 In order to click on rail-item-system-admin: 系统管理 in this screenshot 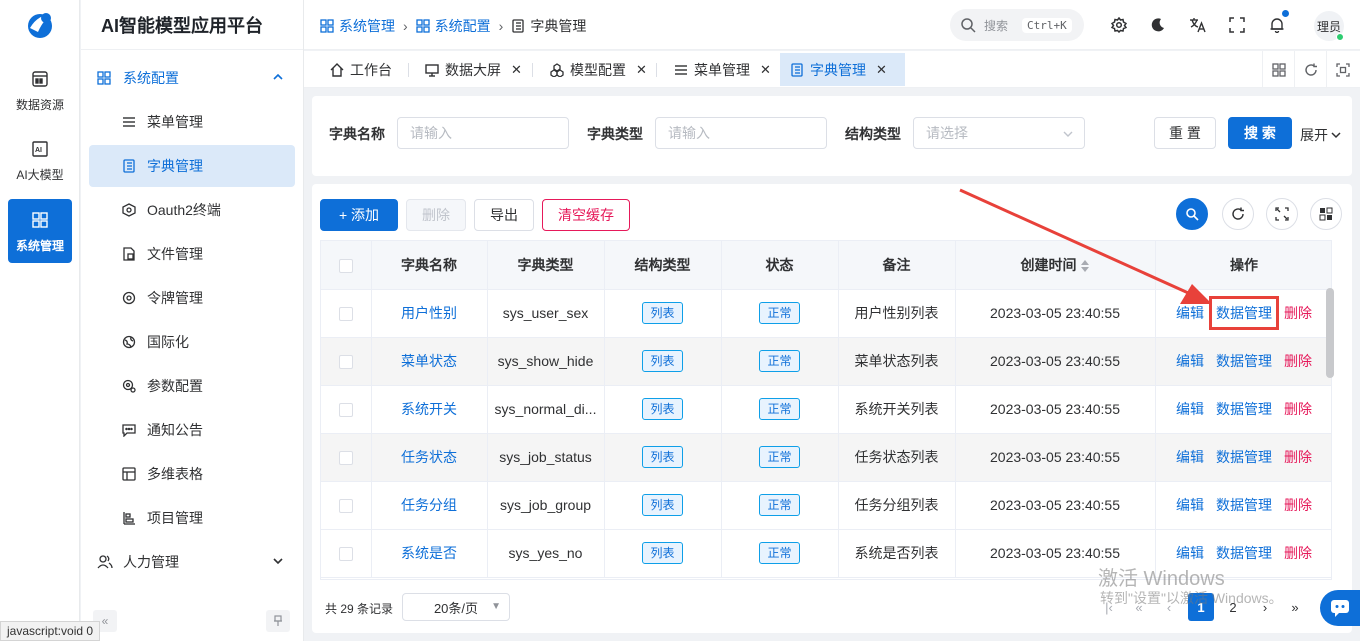, I will do `click(40, 231)`.